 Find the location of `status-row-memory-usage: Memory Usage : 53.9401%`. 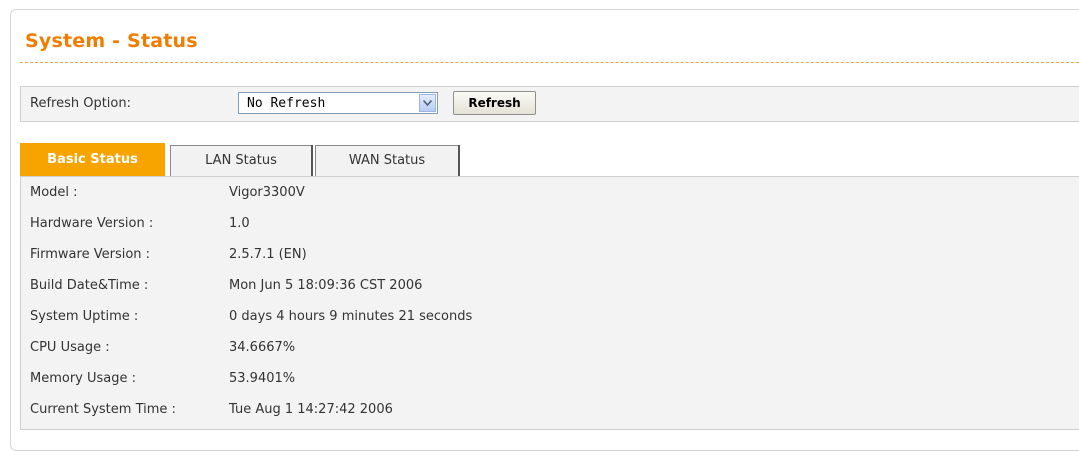

status-row-memory-usage: Memory Usage : 53.9401% is located at coordinates (550, 380).